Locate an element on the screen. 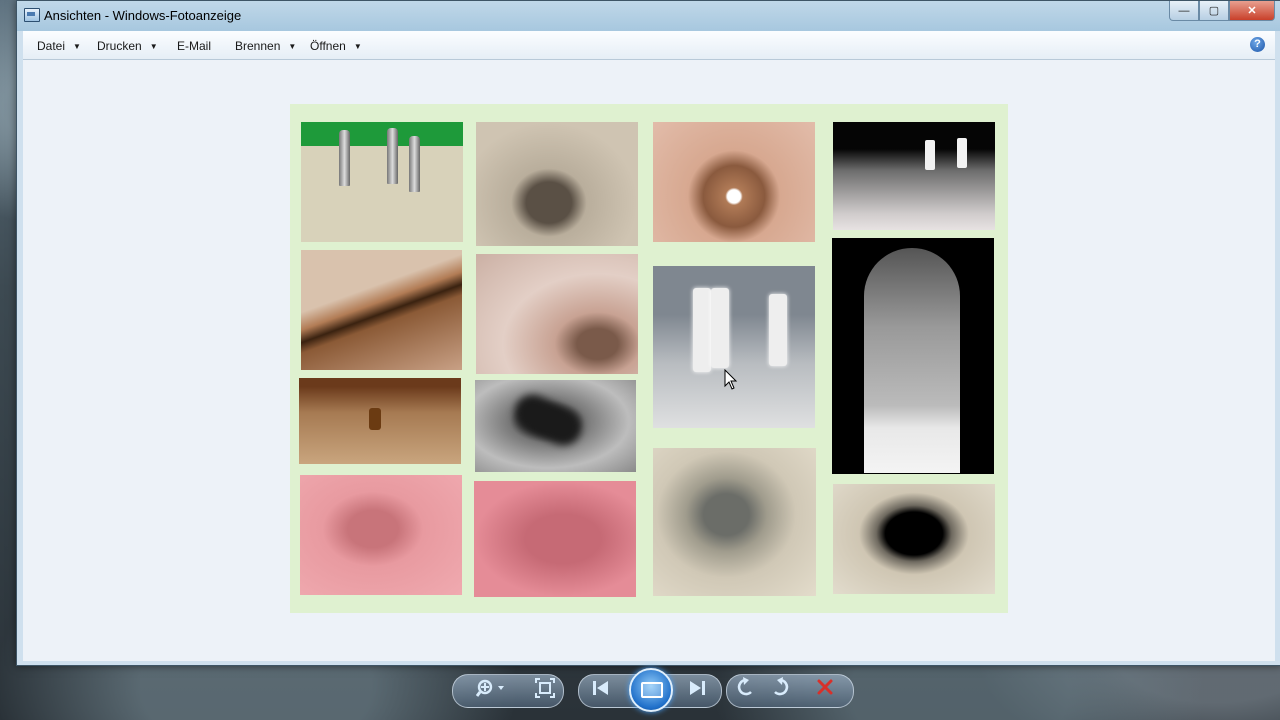 This screenshot has width=1280, height=720. menu-email: E-Mail is located at coordinates (194, 46).